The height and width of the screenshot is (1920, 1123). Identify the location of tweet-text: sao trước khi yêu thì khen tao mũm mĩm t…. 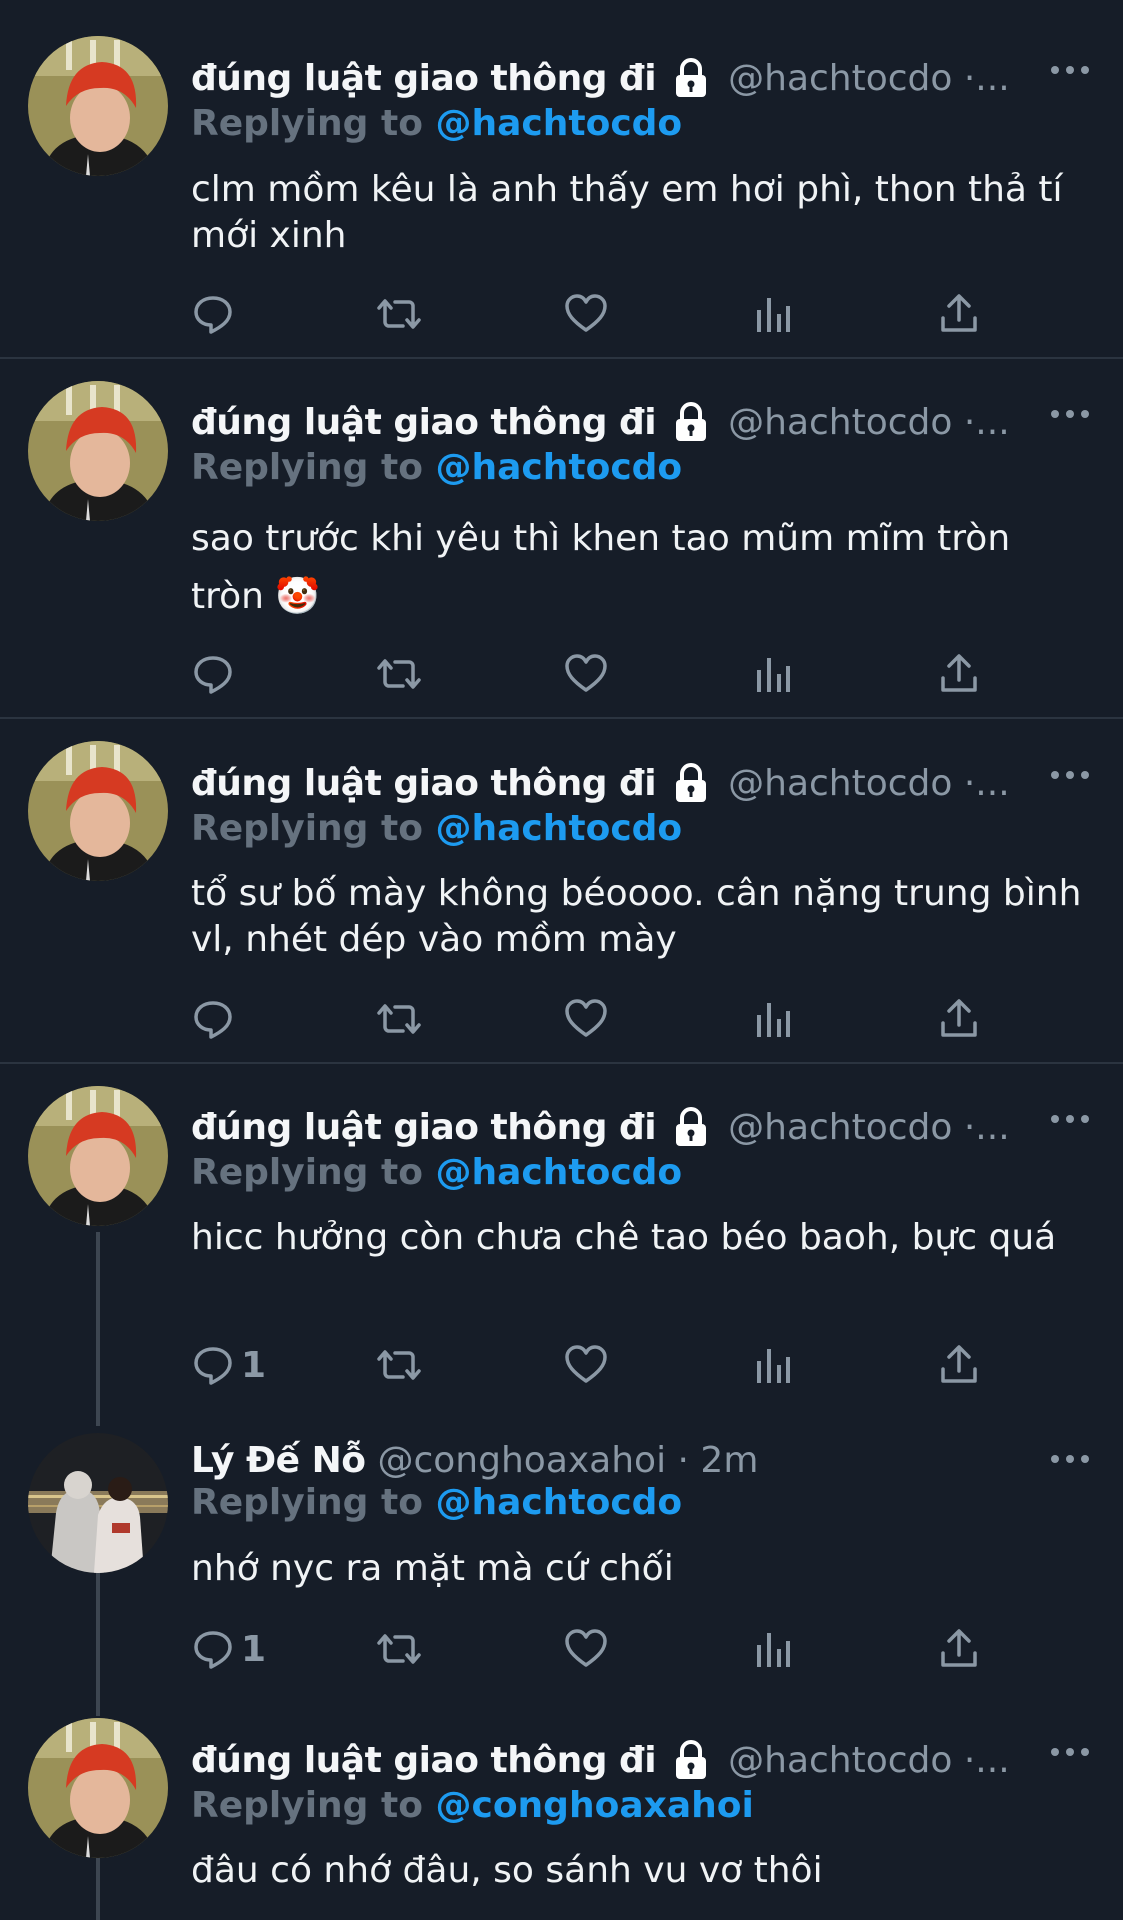
(601, 567).